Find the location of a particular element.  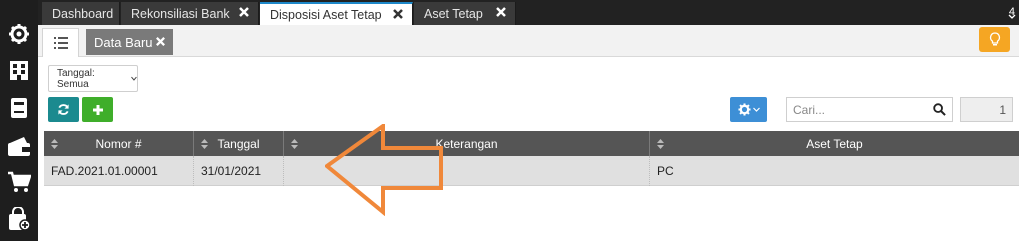

tab-data-baru: Data Baru is located at coordinates (129, 42).